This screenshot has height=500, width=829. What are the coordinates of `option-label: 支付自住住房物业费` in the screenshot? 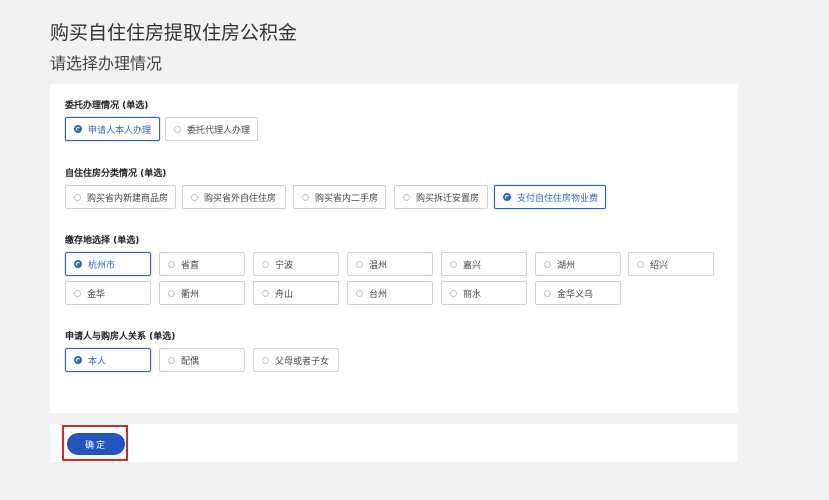 It's located at (558, 198).